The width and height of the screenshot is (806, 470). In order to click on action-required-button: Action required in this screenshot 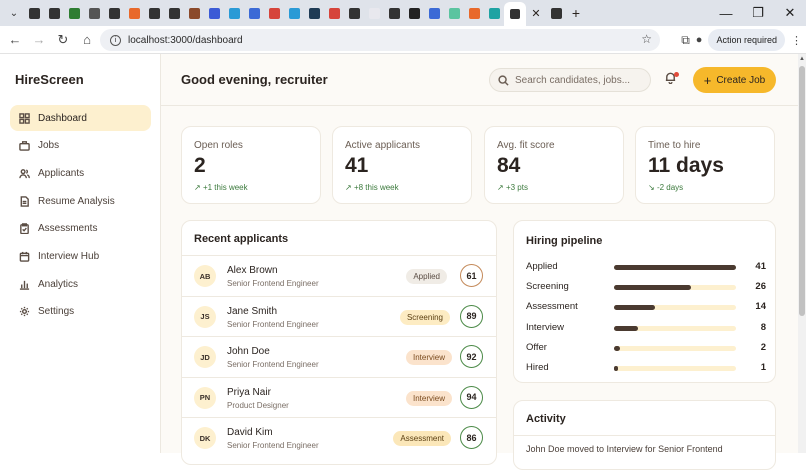, I will do `click(746, 40)`.